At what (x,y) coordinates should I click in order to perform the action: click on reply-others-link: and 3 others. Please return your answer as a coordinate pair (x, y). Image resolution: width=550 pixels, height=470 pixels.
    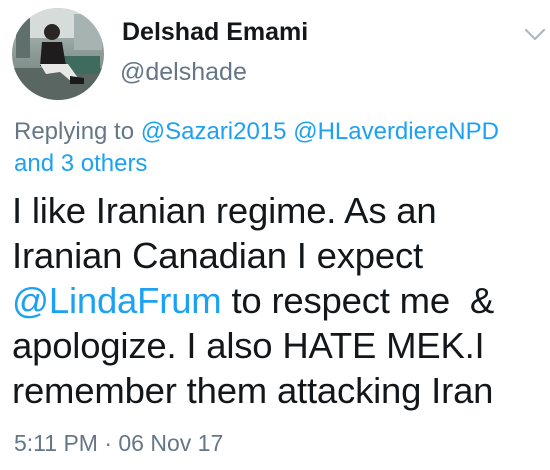
    Looking at the image, I should click on (80, 163).